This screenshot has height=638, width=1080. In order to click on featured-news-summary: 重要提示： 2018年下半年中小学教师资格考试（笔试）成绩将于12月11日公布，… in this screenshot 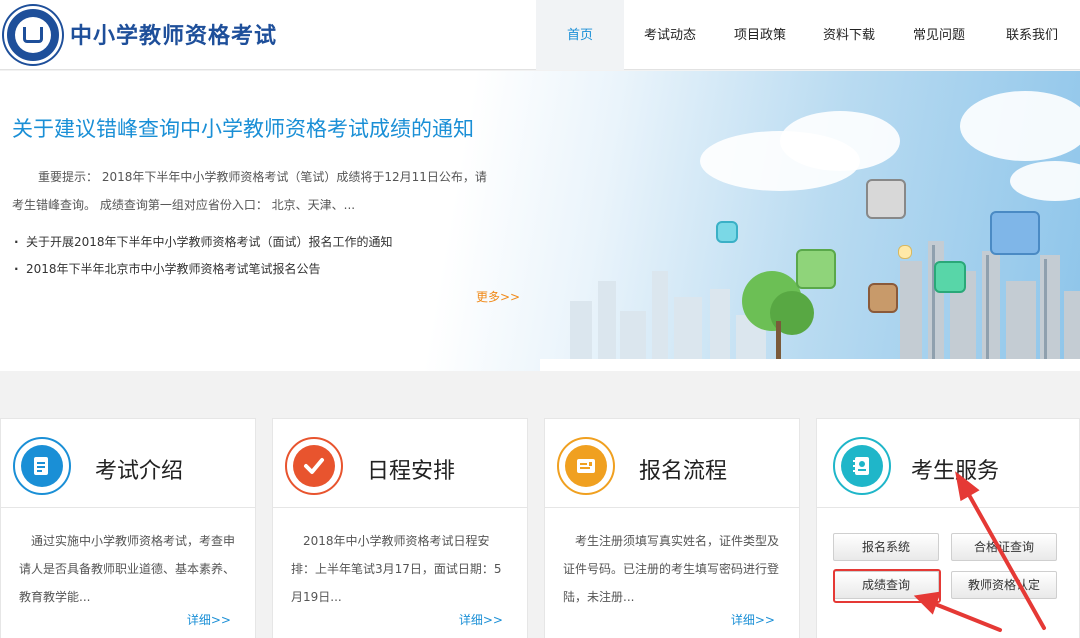, I will do `click(249, 191)`.